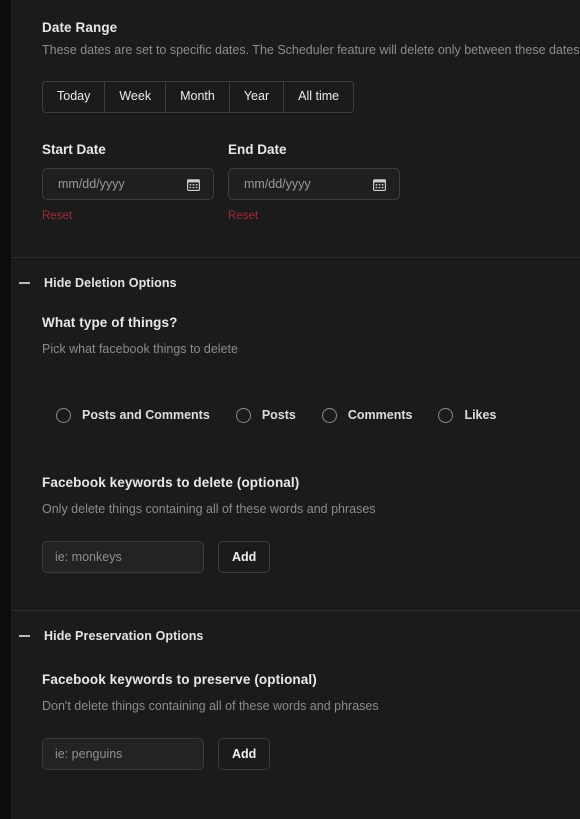 The width and height of the screenshot is (580, 819). Describe the element at coordinates (257, 149) in the screenshot. I see `end-date-label: End Date` at that location.